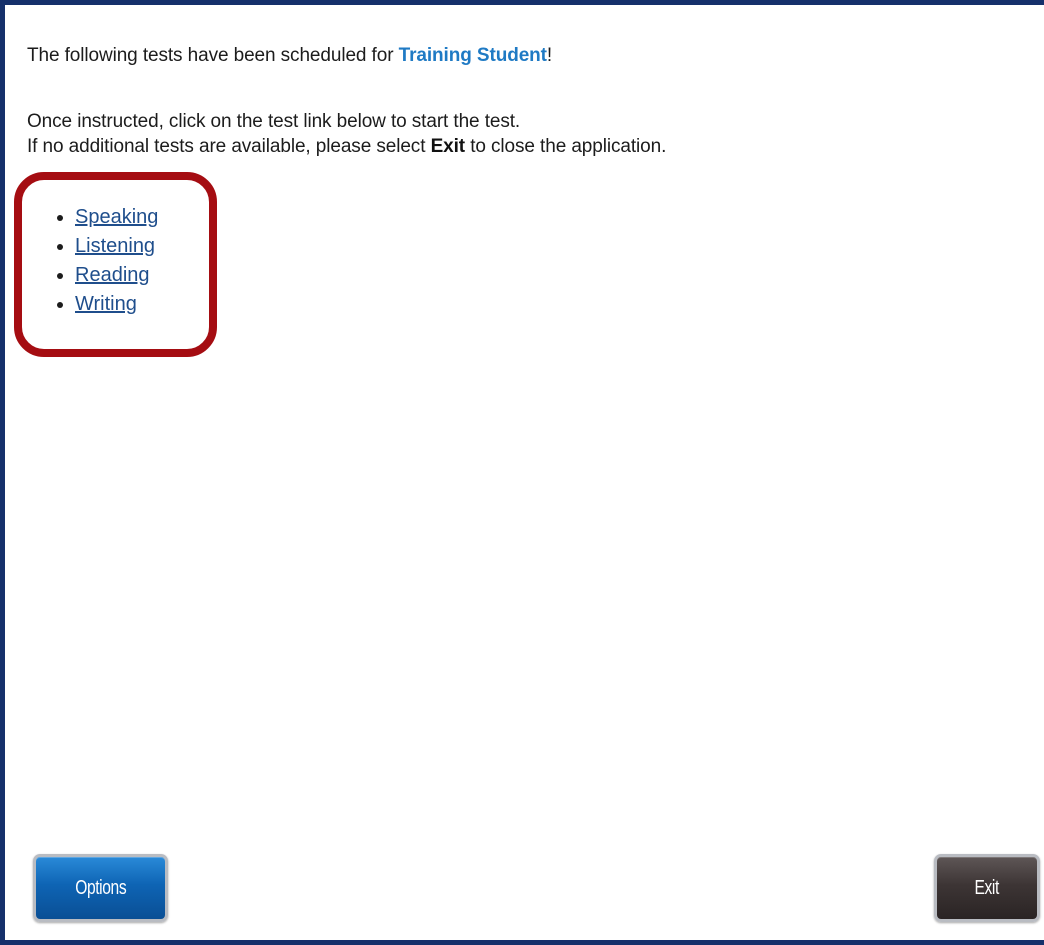 This screenshot has height=945, width=1044. I want to click on list-item: Listening, so click(116, 246).